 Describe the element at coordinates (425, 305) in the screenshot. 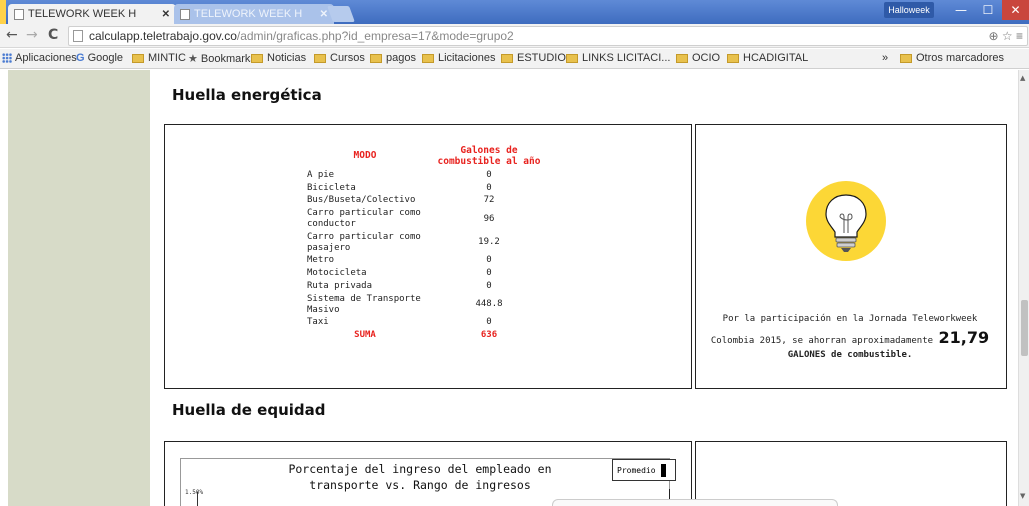

I see `table-row: Sistema de Transporte Masivo 448.8` at that location.